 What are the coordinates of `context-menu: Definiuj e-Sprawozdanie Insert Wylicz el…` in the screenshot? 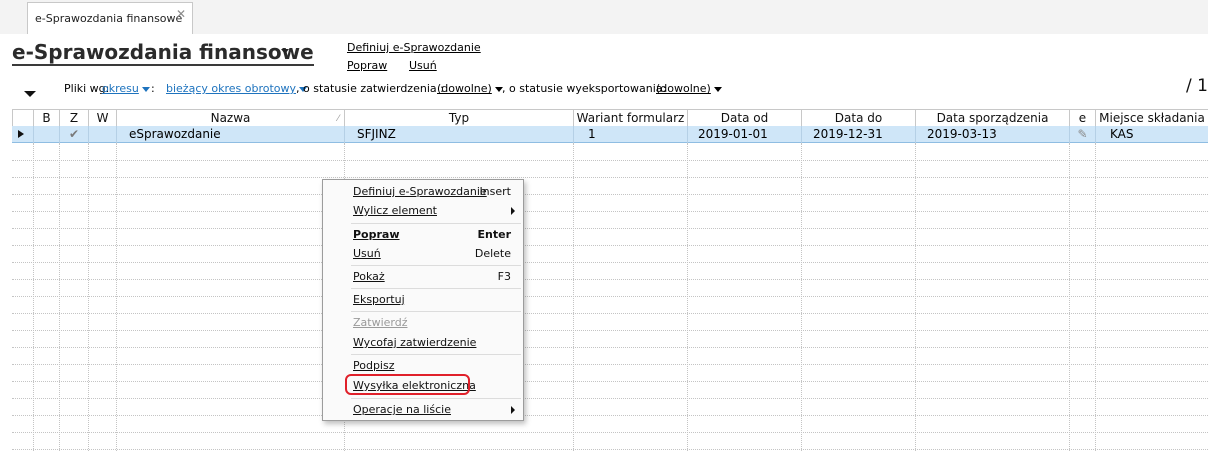 It's located at (423, 300).